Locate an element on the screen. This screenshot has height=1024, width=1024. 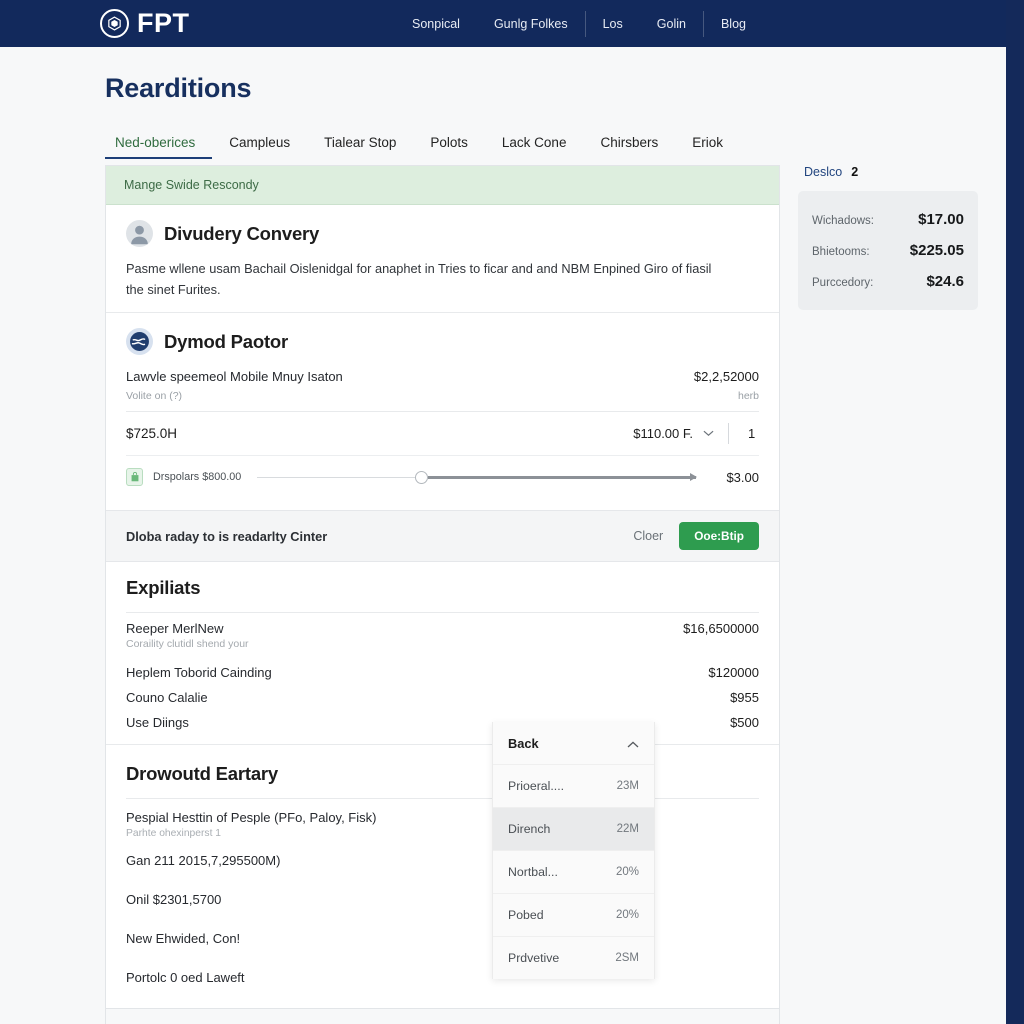
apply-button: Ooe:Btip is located at coordinates (719, 536).